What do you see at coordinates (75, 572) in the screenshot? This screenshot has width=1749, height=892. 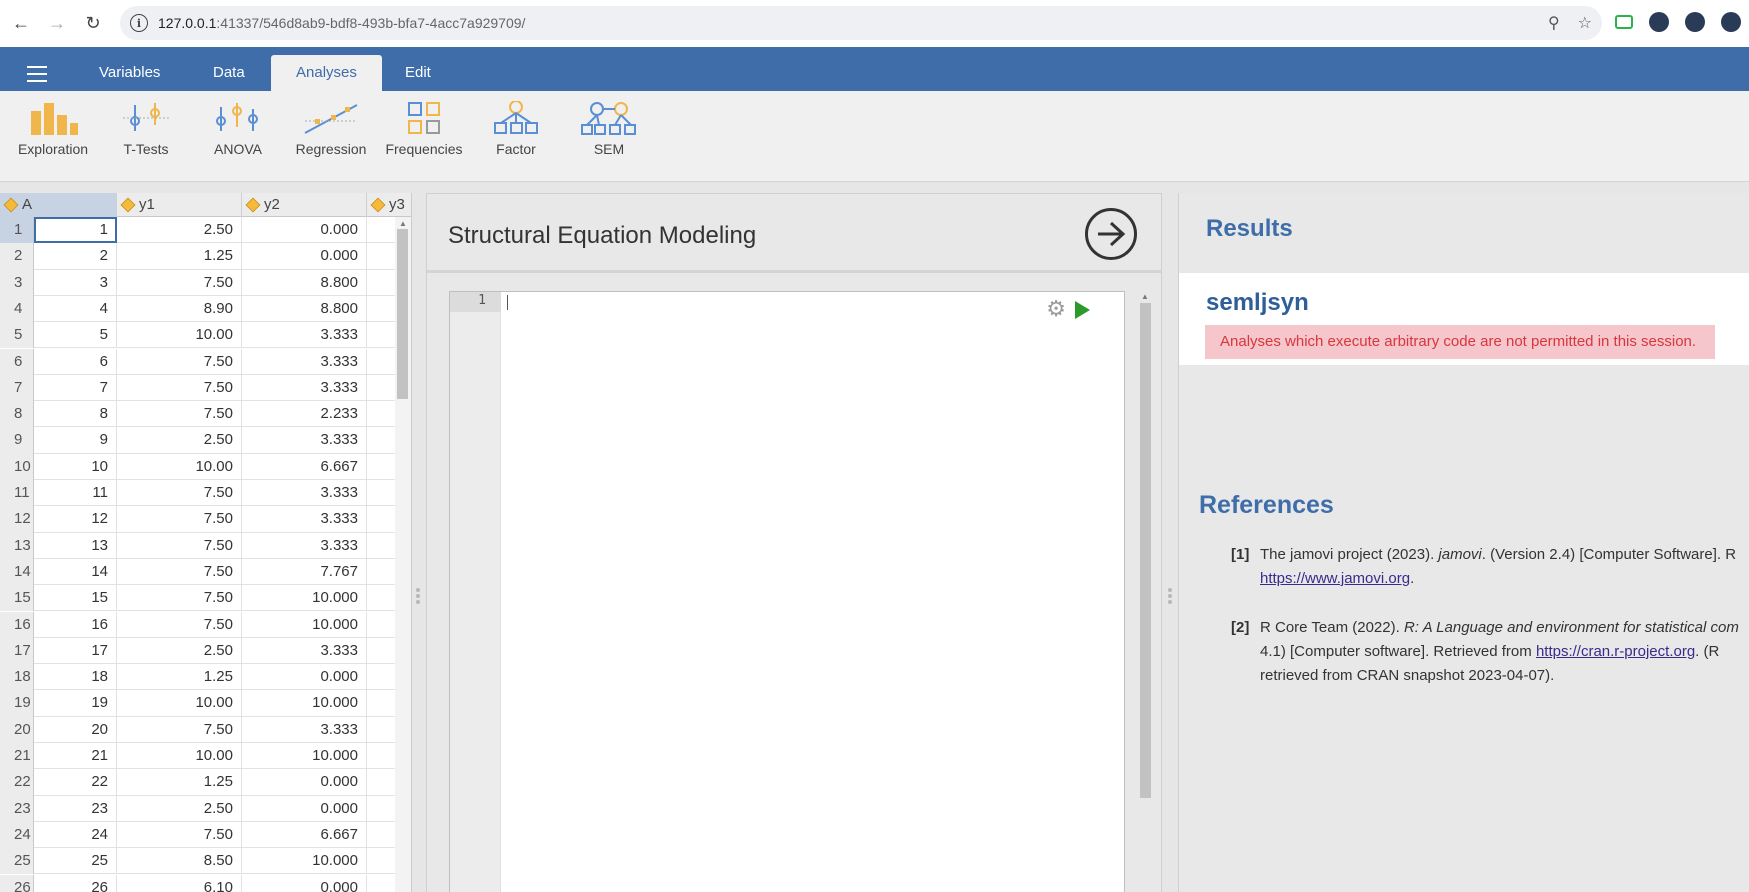 I see `table-cell: 14` at bounding box center [75, 572].